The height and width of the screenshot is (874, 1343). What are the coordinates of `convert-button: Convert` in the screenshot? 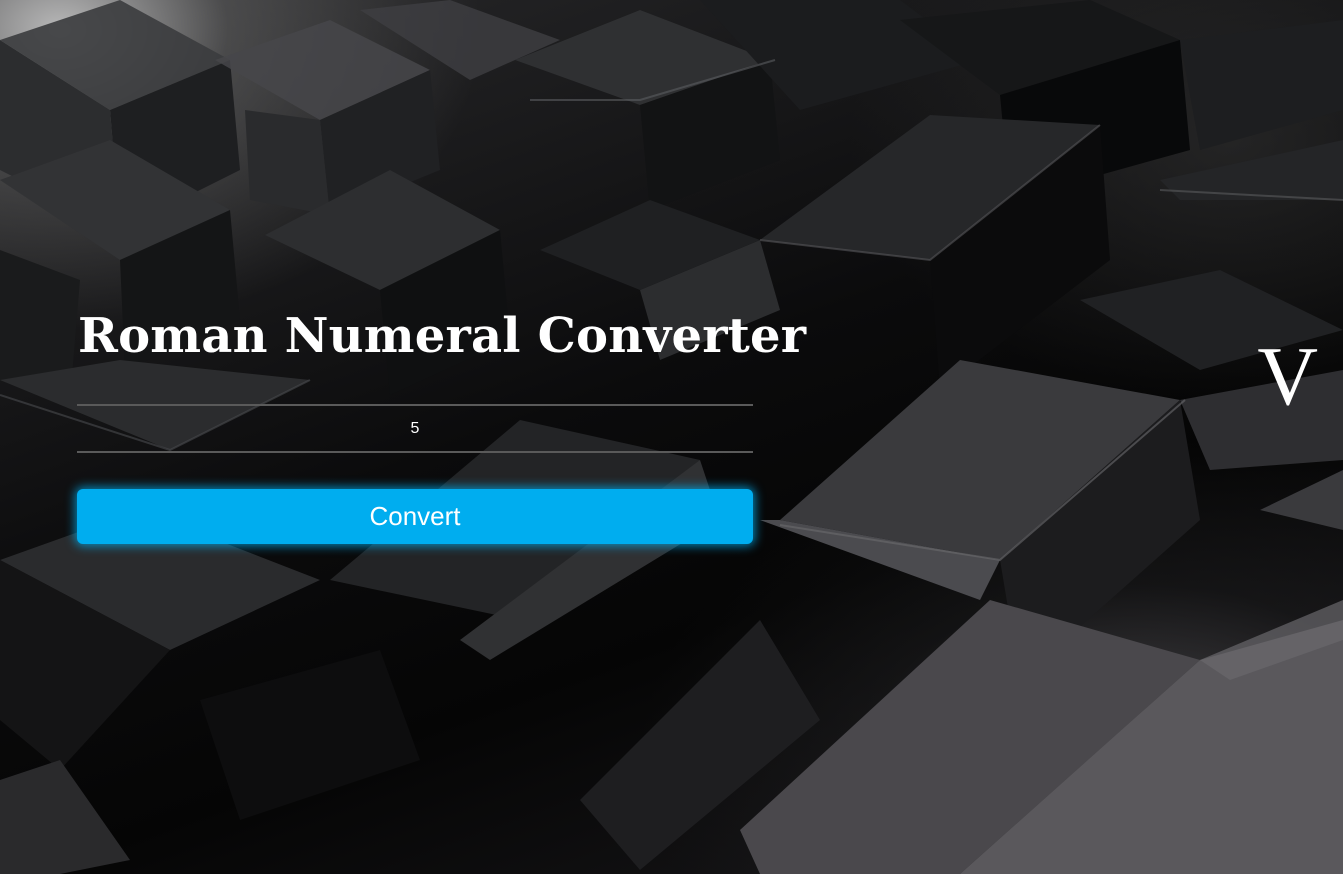 It's located at (415, 516).